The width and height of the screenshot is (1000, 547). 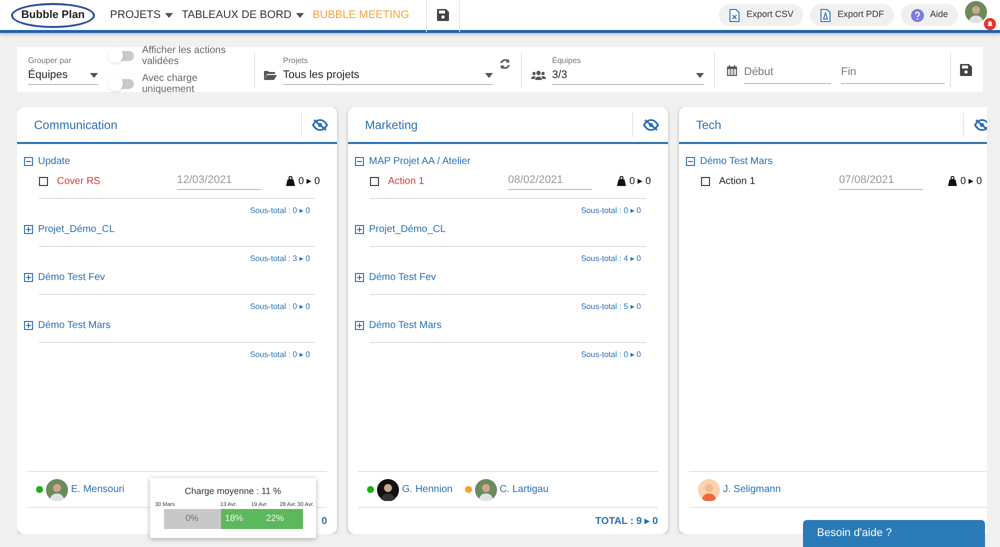 I want to click on group-by-select: Équipes, so click(x=63, y=75).